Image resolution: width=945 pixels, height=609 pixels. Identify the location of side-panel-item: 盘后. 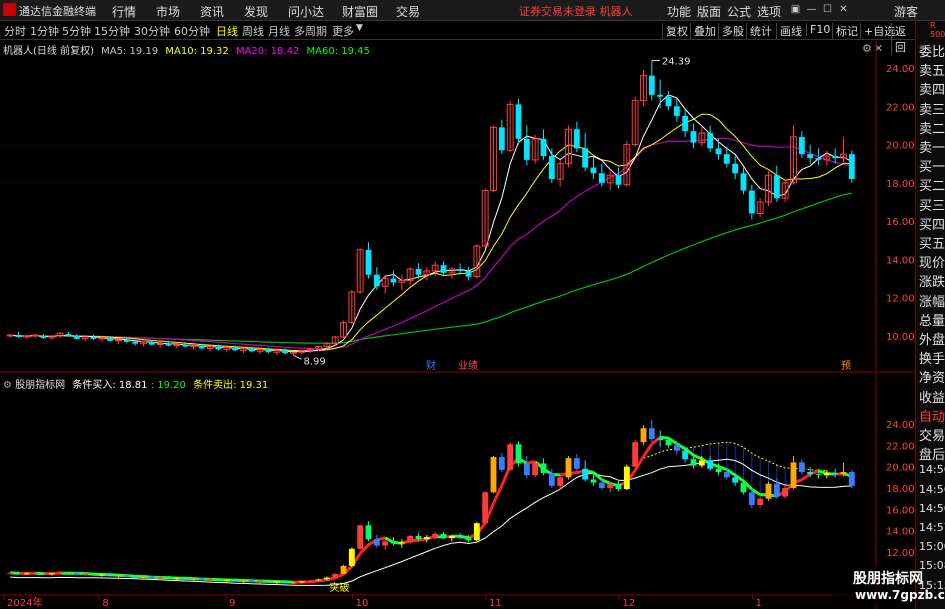
(932, 453).